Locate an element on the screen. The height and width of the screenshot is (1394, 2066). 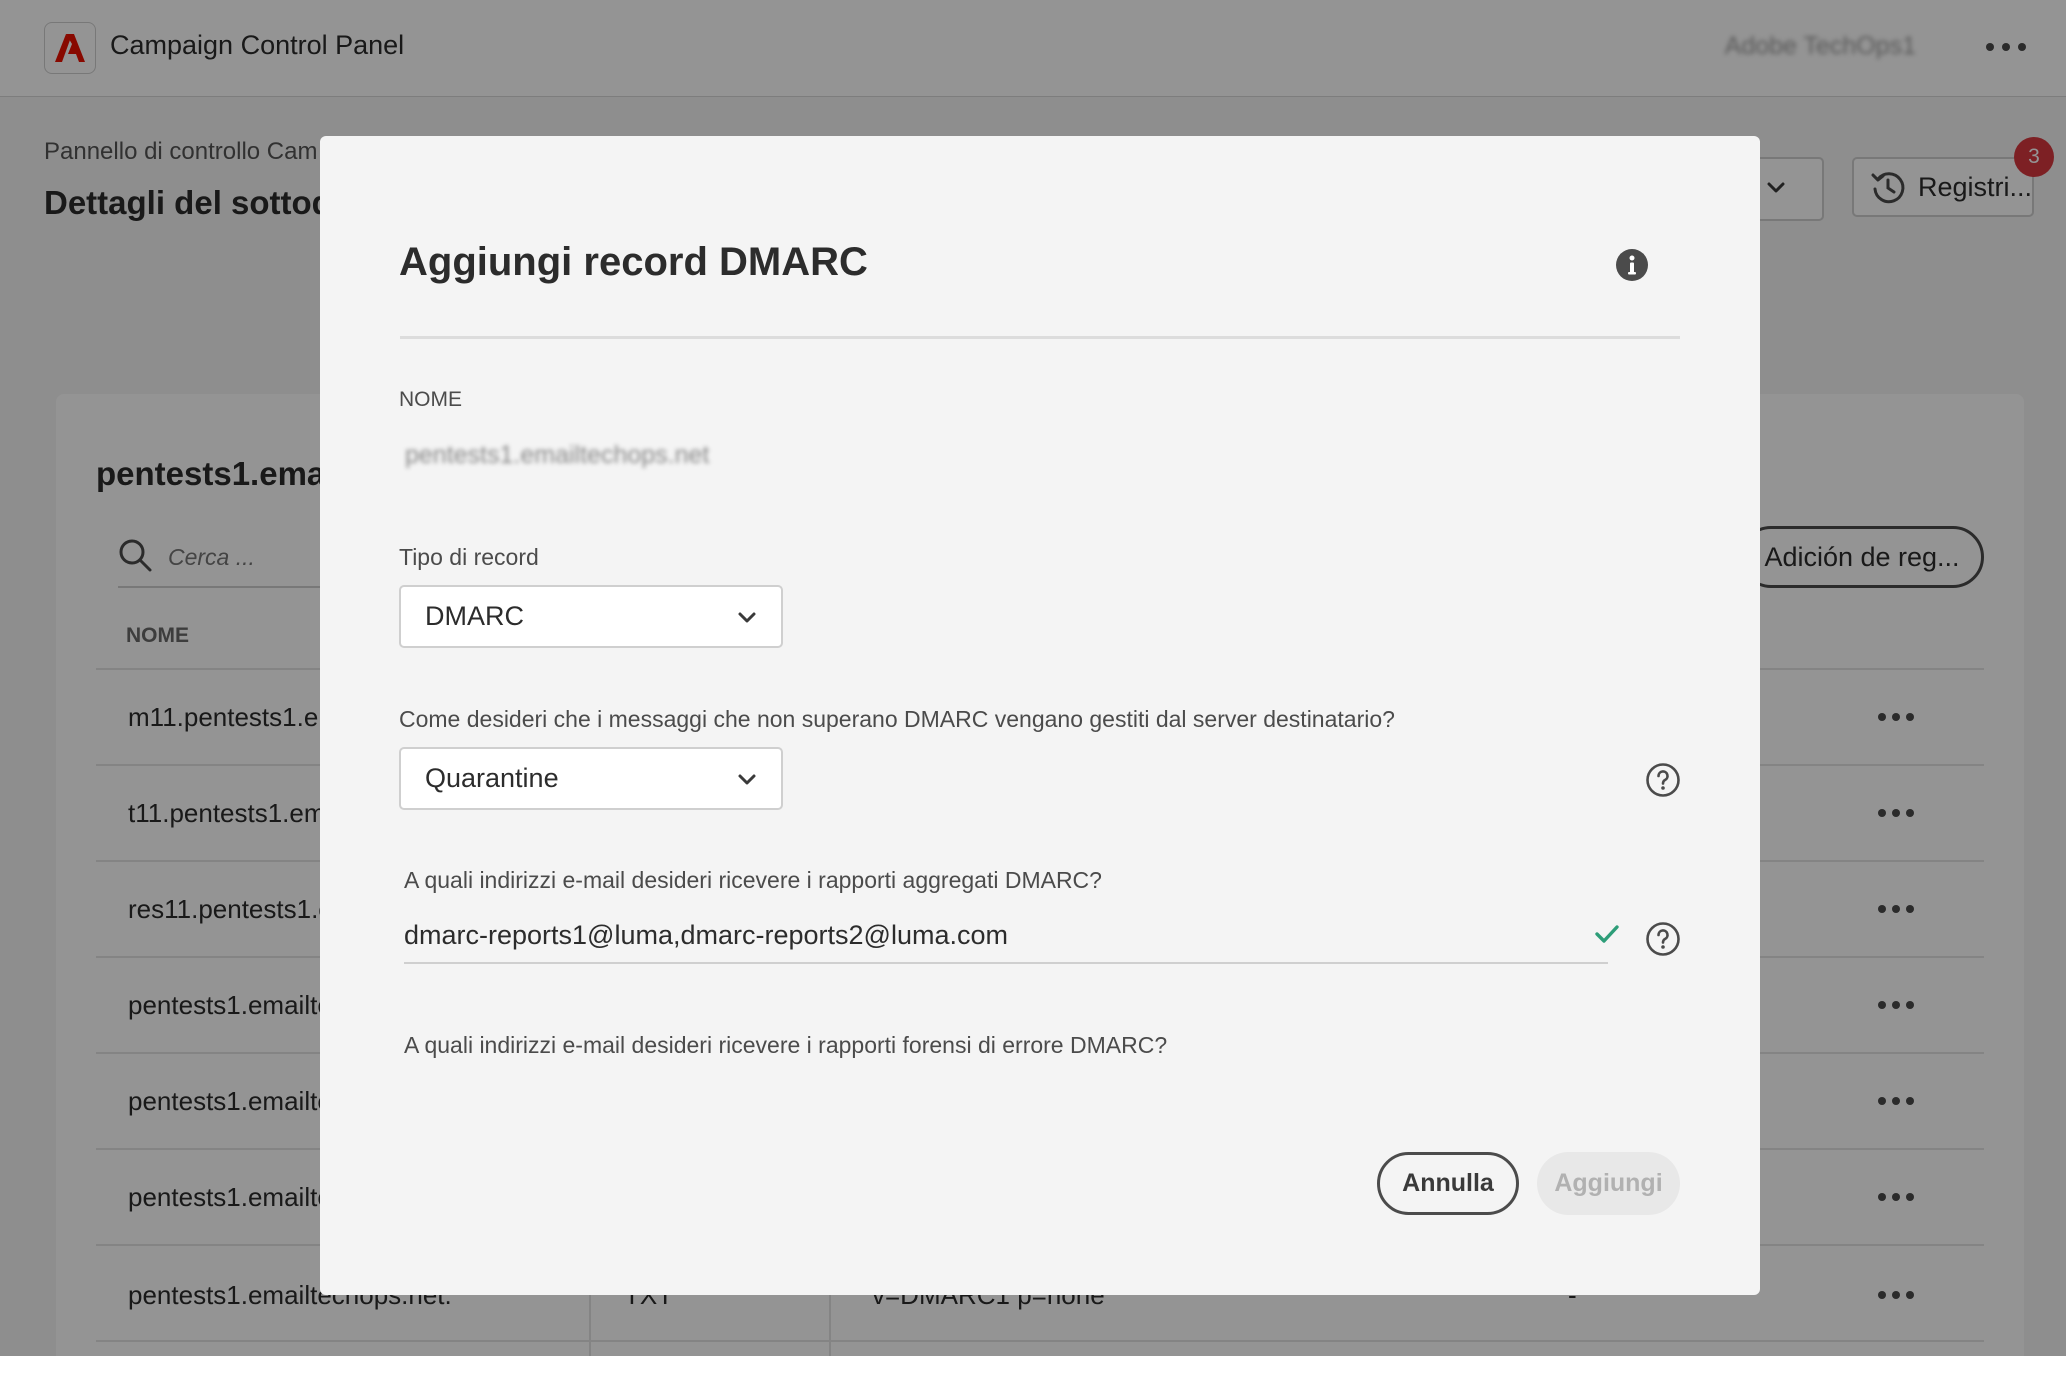
name-label: NOME is located at coordinates (430, 399).